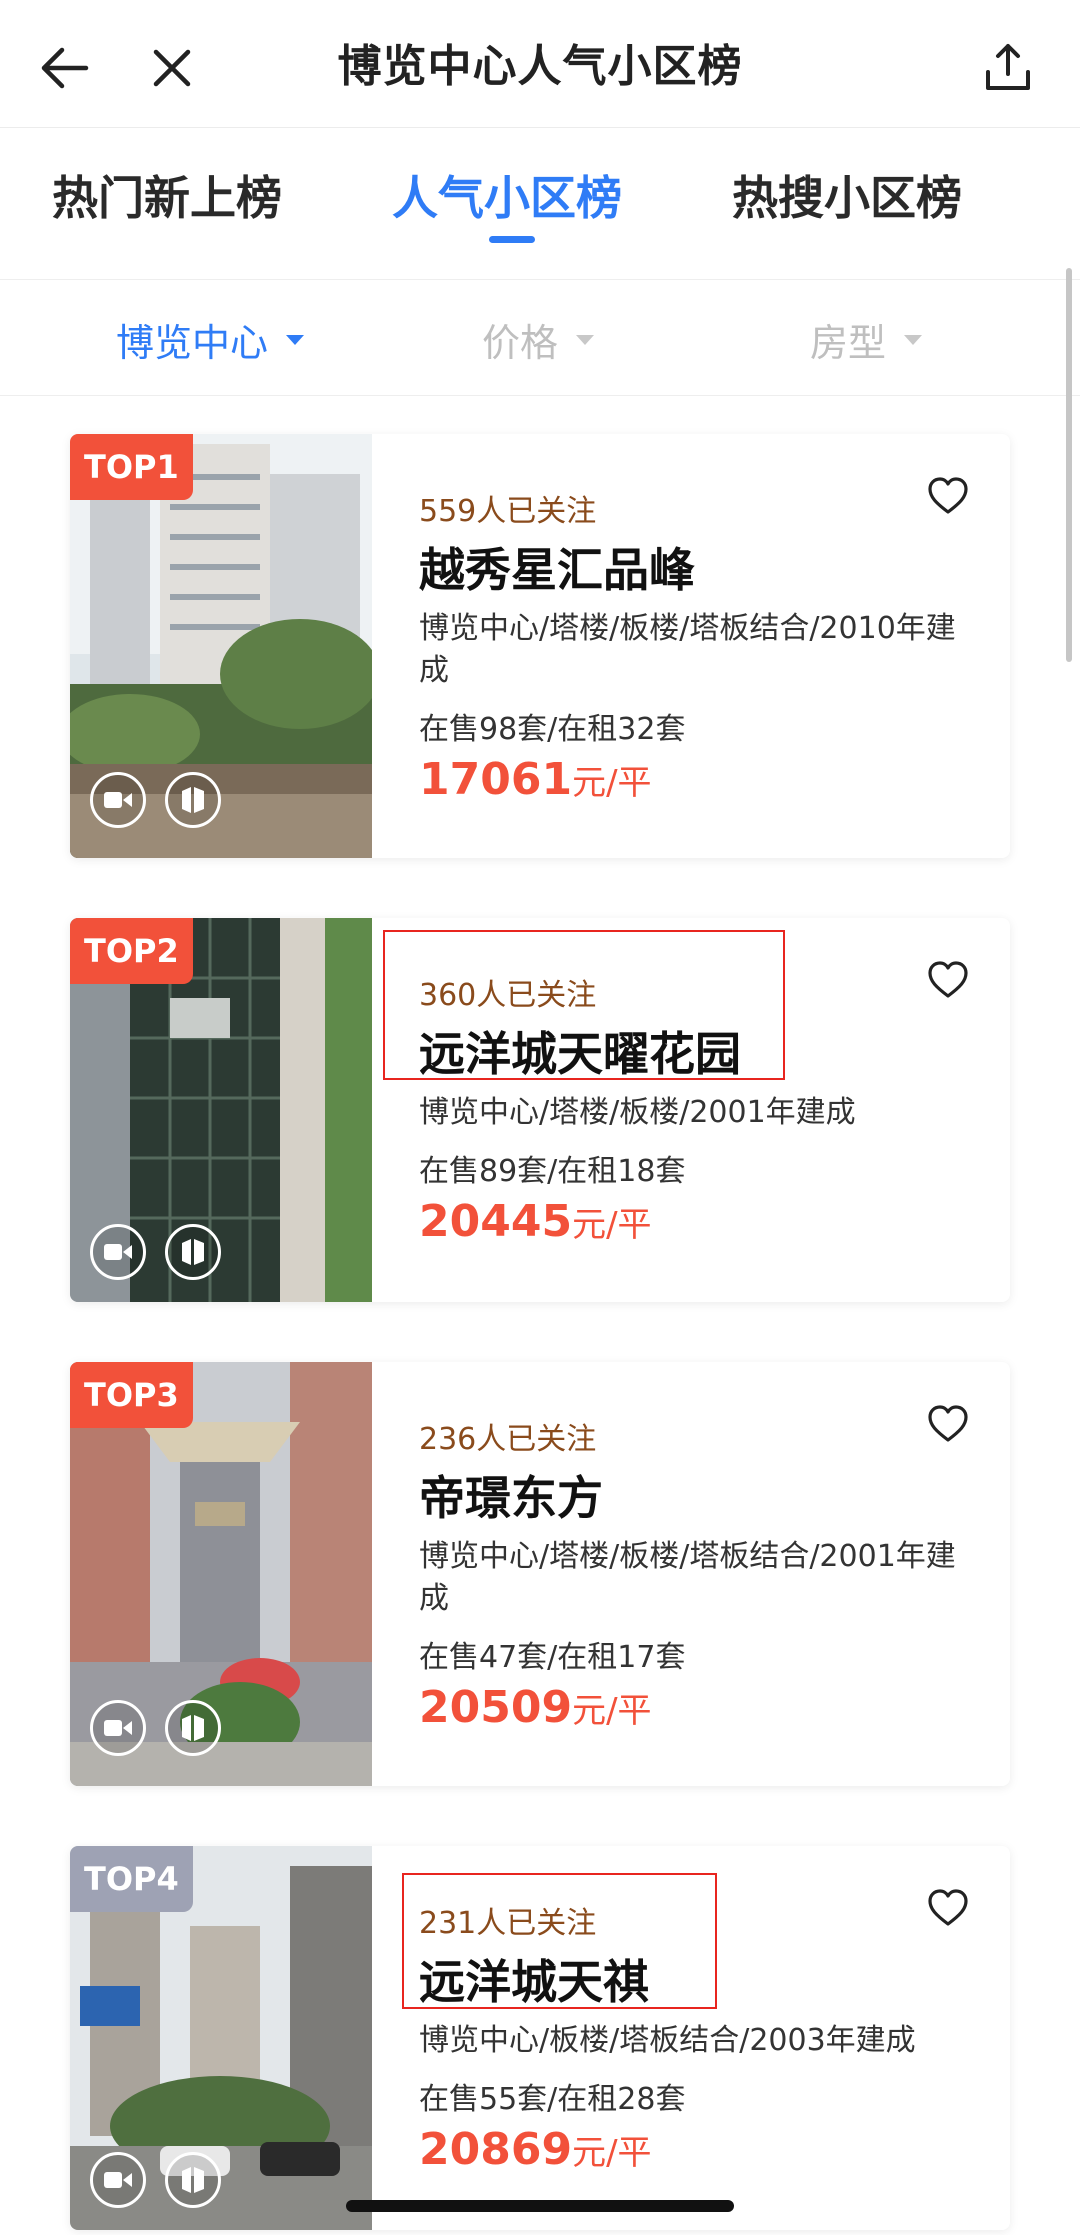 The image size is (1080, 2235). Describe the element at coordinates (221, 1574) in the screenshot. I see `community-photo: TOP3` at that location.